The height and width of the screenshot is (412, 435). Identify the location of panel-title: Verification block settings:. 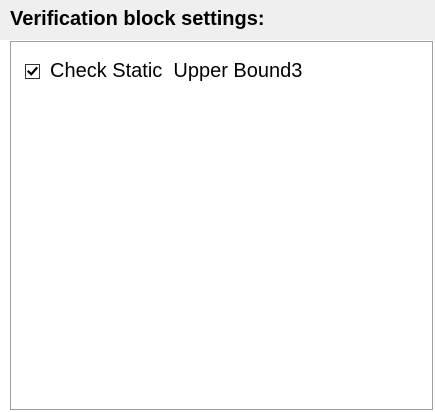
(137, 19).